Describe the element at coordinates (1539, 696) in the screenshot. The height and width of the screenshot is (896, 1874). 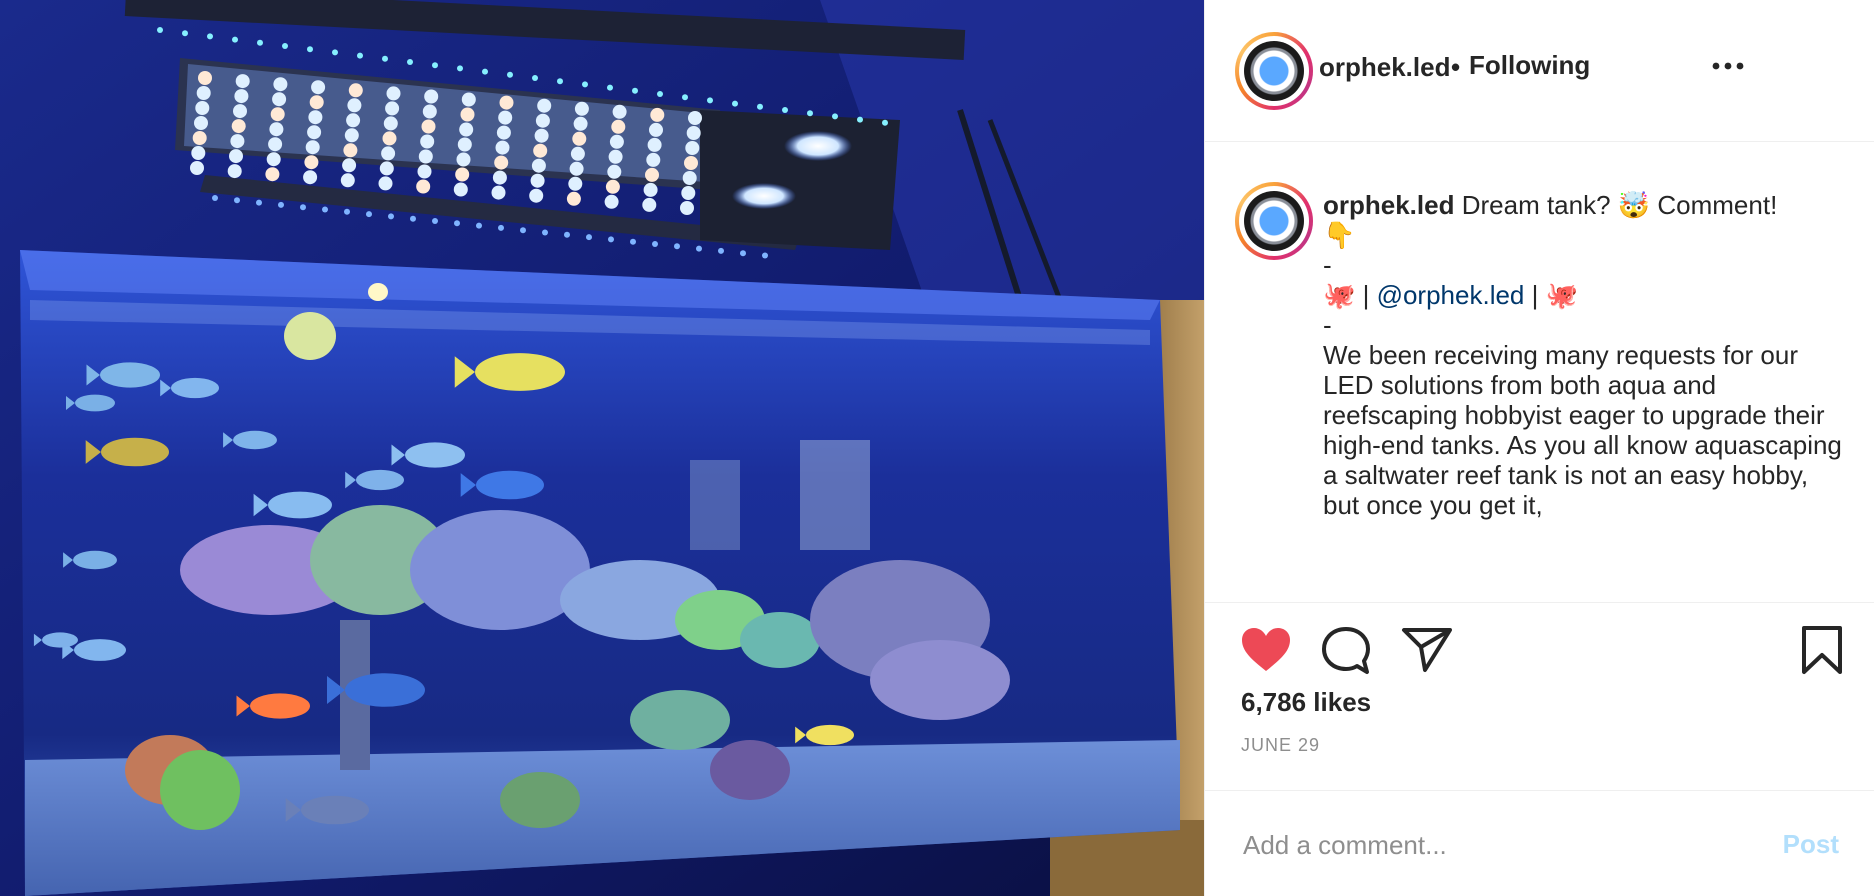
I see `post-actions: 6,786 likes JUNE 29` at that location.